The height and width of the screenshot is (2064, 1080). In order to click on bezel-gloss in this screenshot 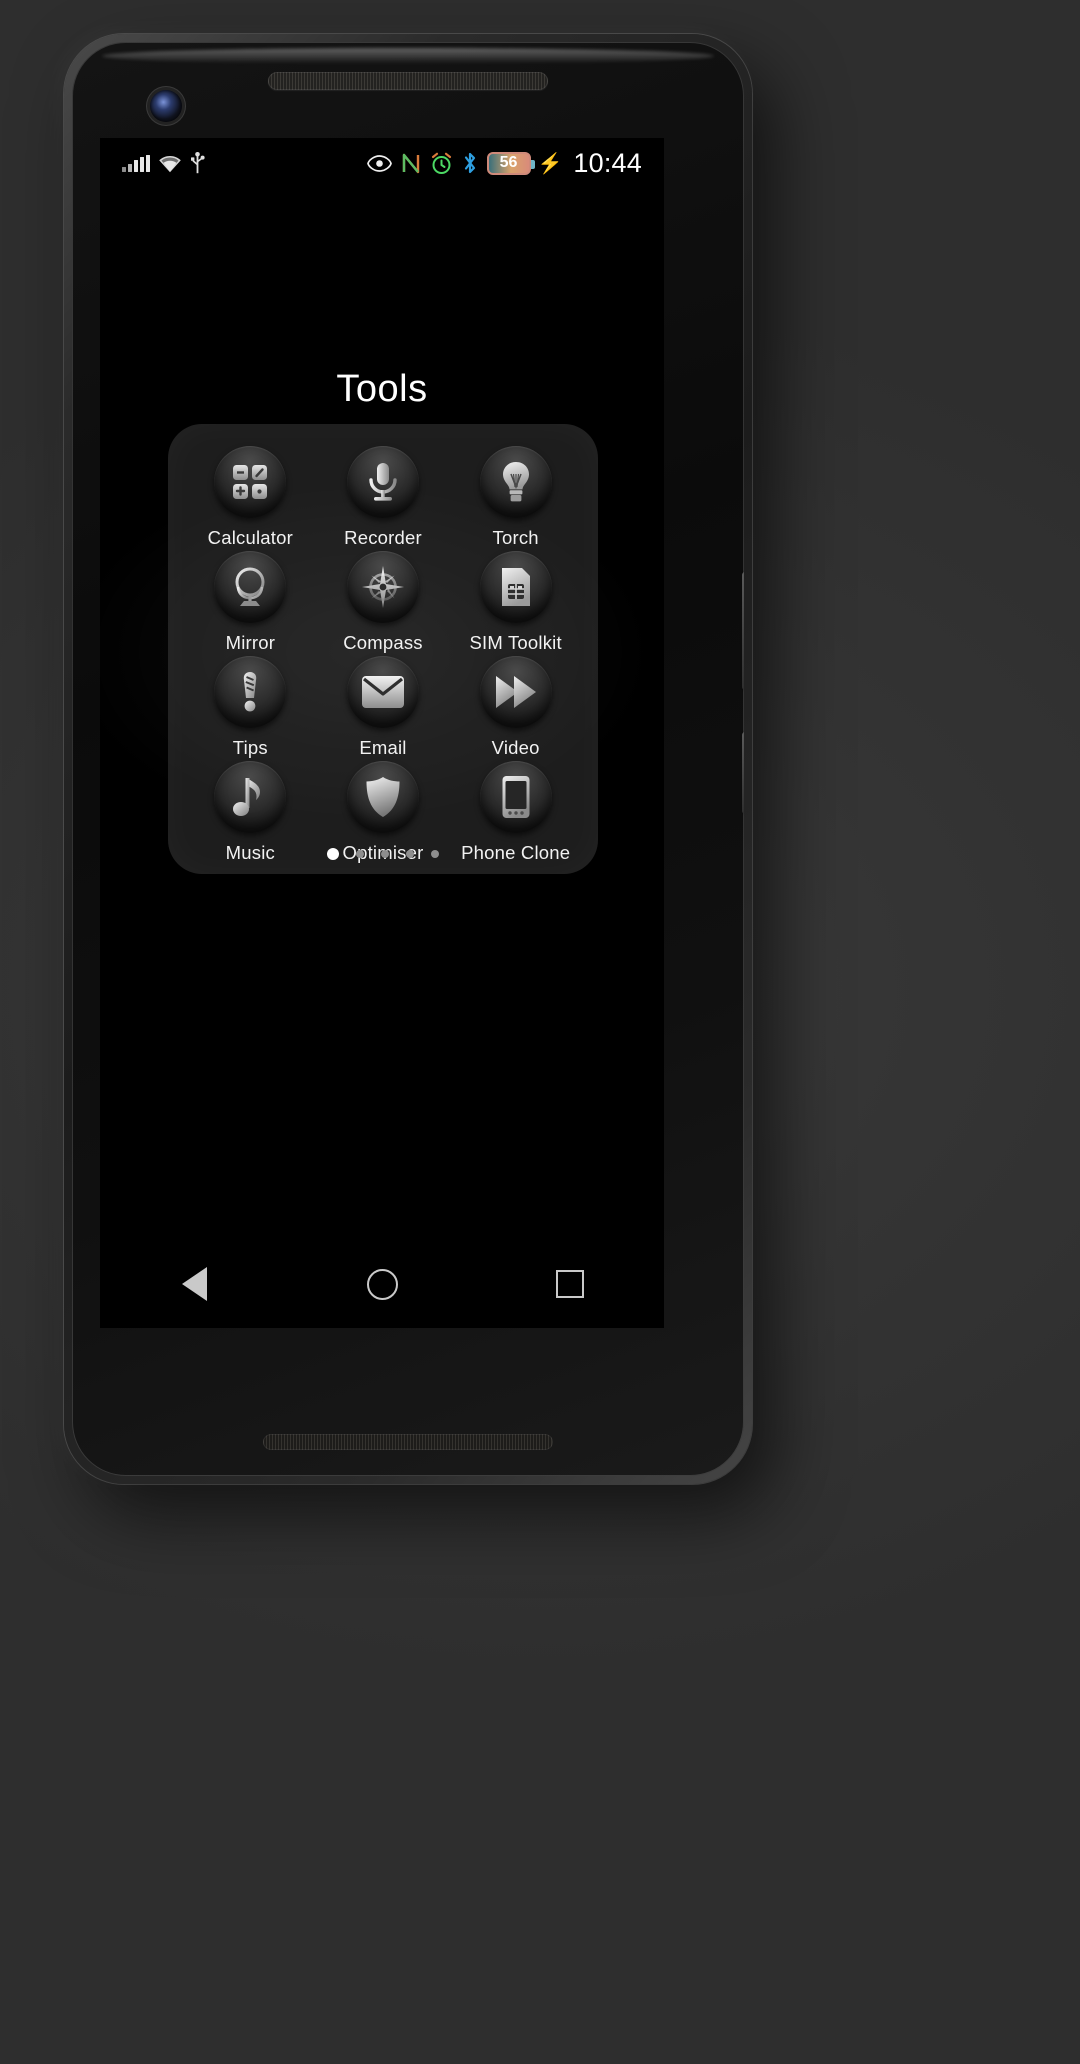, I will do `click(408, 56)`.